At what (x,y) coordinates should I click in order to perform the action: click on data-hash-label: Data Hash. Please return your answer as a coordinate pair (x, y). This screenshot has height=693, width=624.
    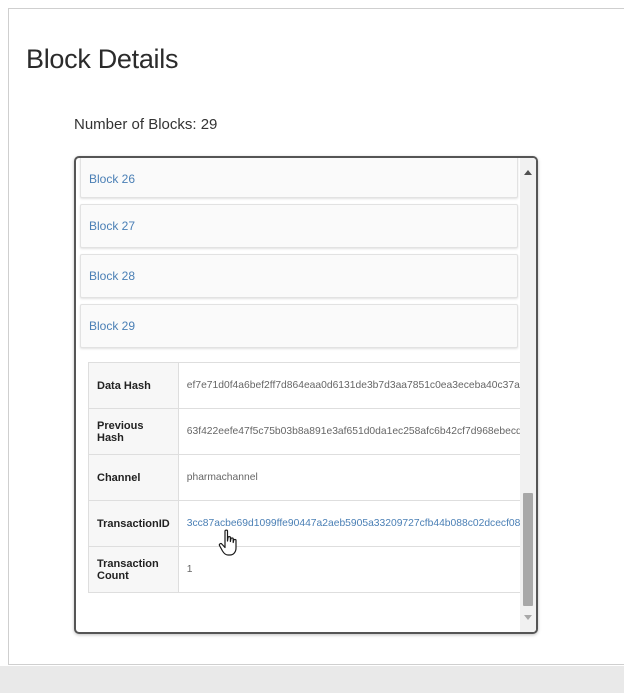
    Looking at the image, I should click on (133, 385).